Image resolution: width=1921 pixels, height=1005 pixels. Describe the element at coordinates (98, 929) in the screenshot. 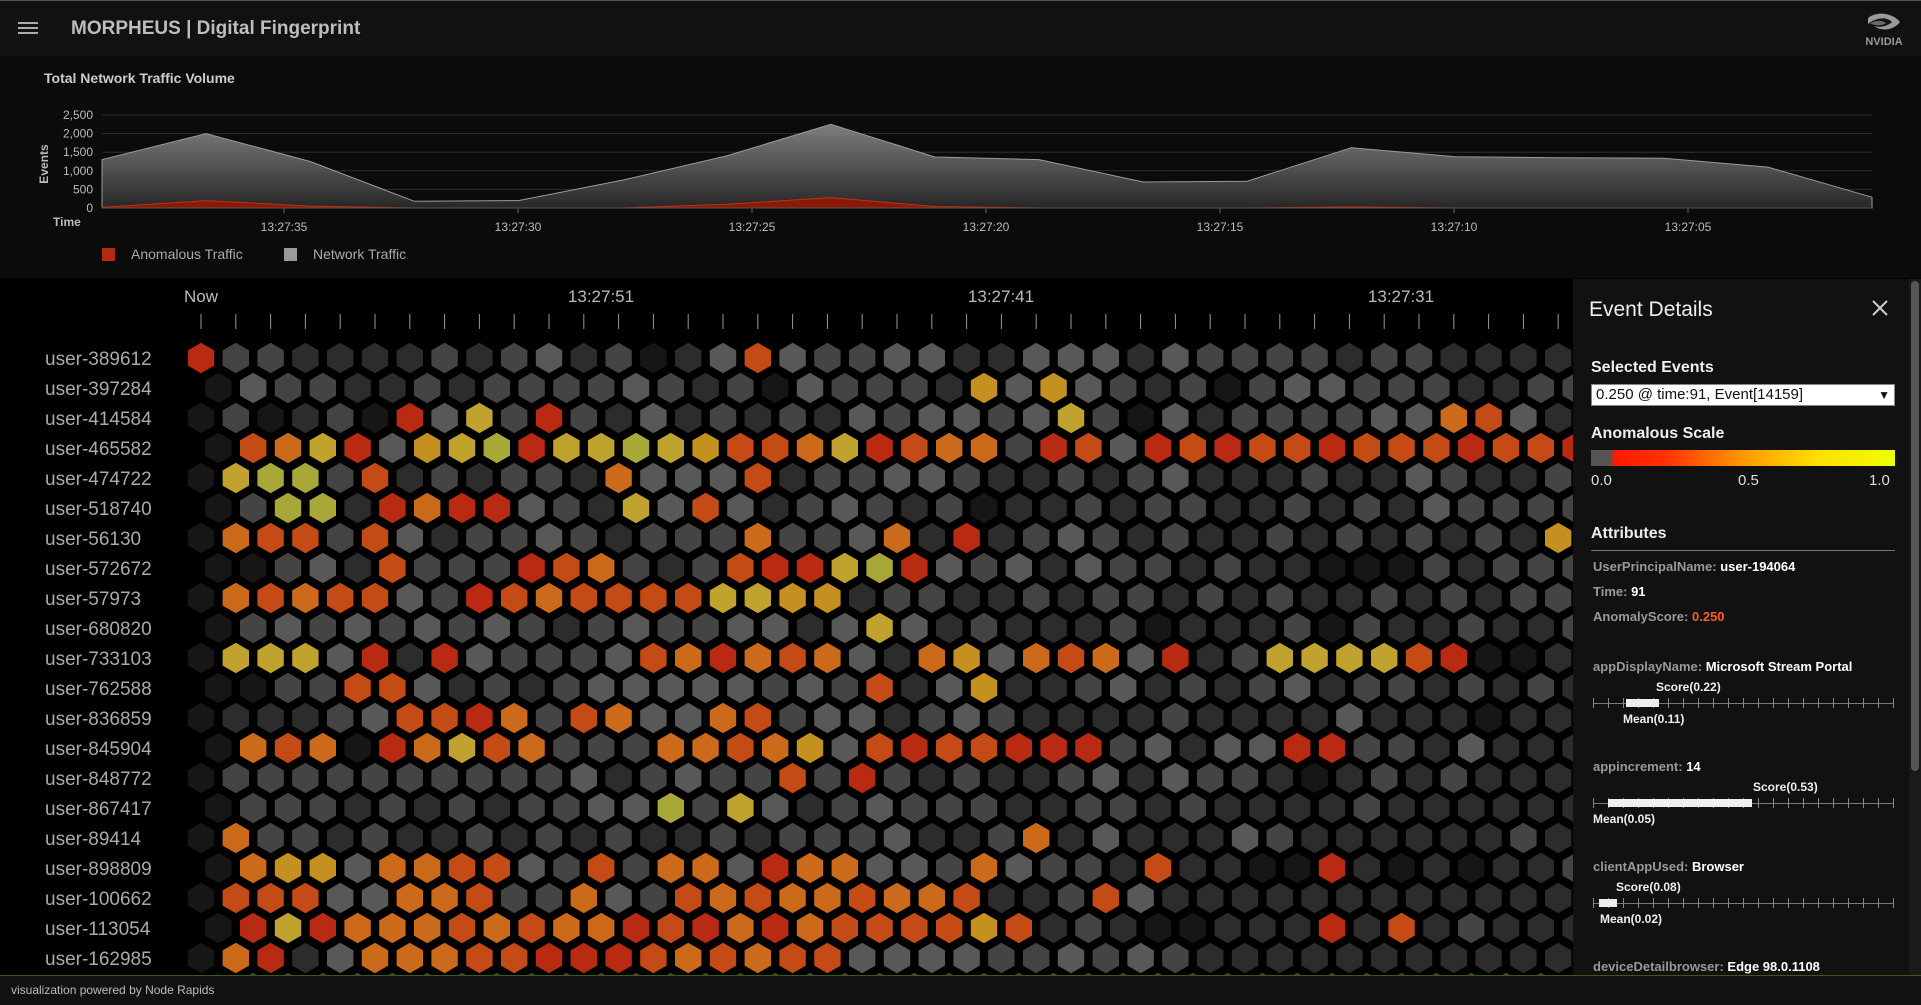

I see `user-row-label: user-113054` at that location.